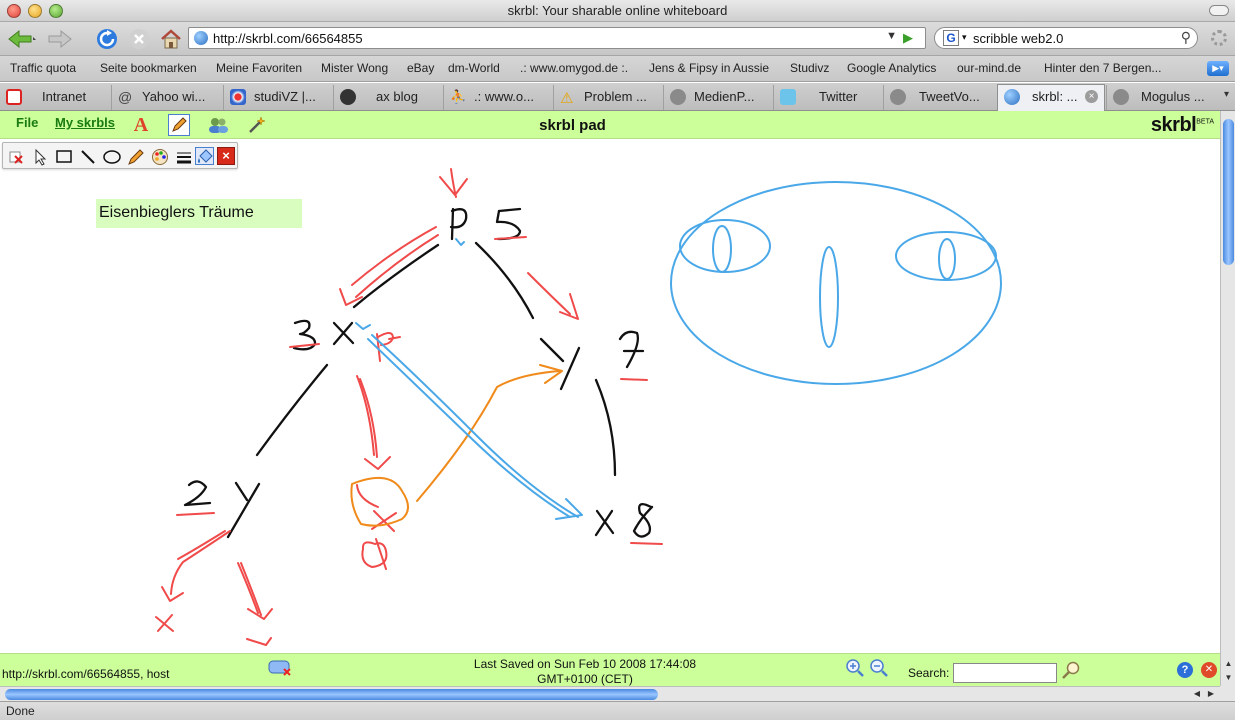  What do you see at coordinates (107, 39) in the screenshot?
I see `reload-button` at bounding box center [107, 39].